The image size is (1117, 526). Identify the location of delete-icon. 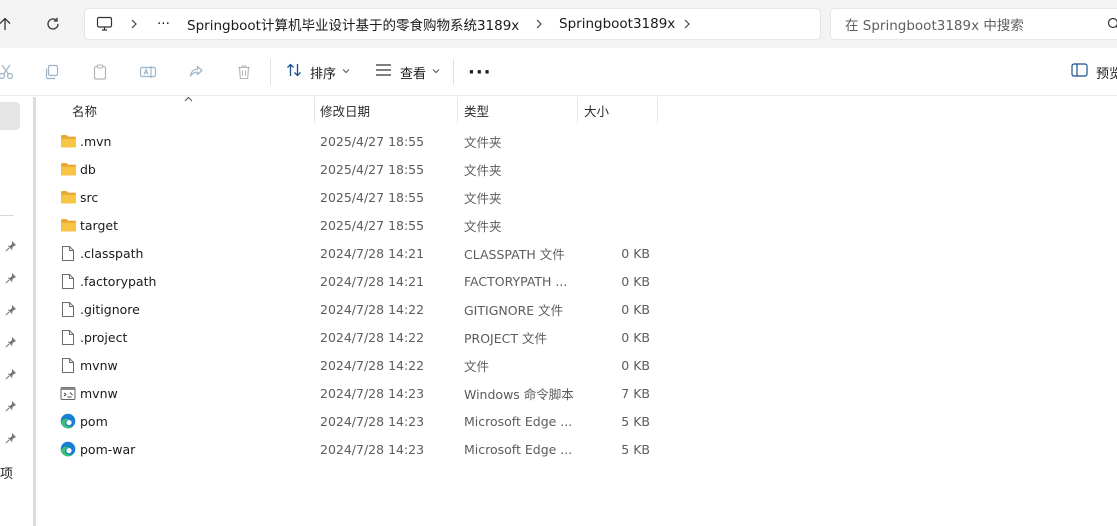
(244, 72).